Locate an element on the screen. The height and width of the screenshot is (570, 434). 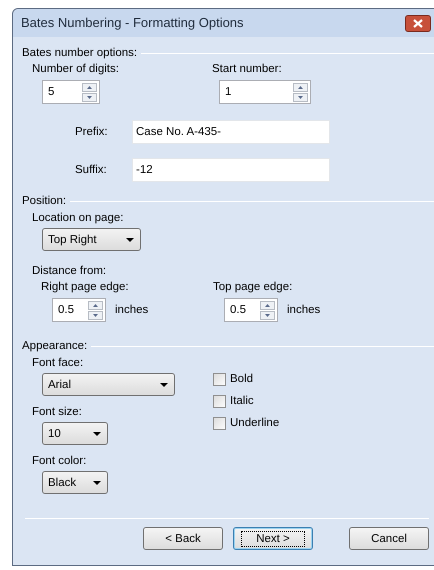
spinner-value: 1 is located at coordinates (228, 92).